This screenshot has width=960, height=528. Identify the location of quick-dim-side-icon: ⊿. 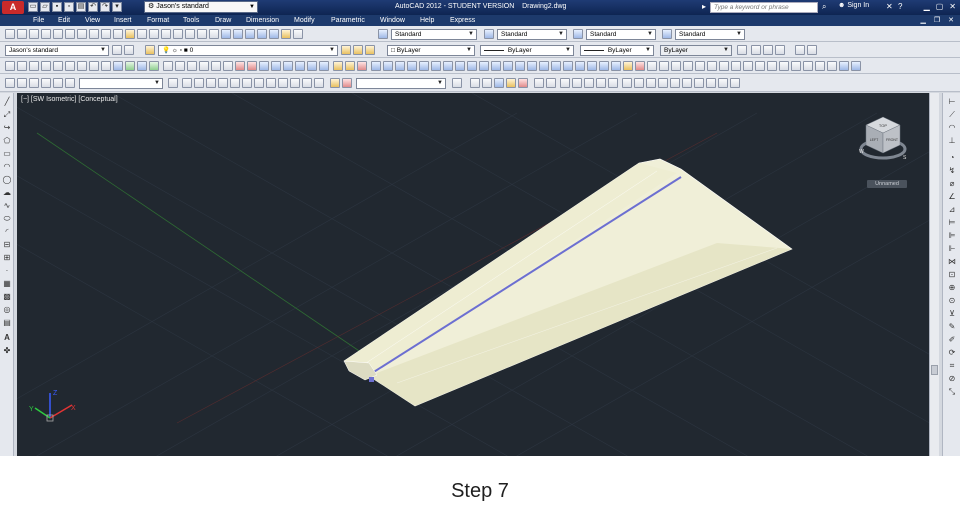
(952, 210).